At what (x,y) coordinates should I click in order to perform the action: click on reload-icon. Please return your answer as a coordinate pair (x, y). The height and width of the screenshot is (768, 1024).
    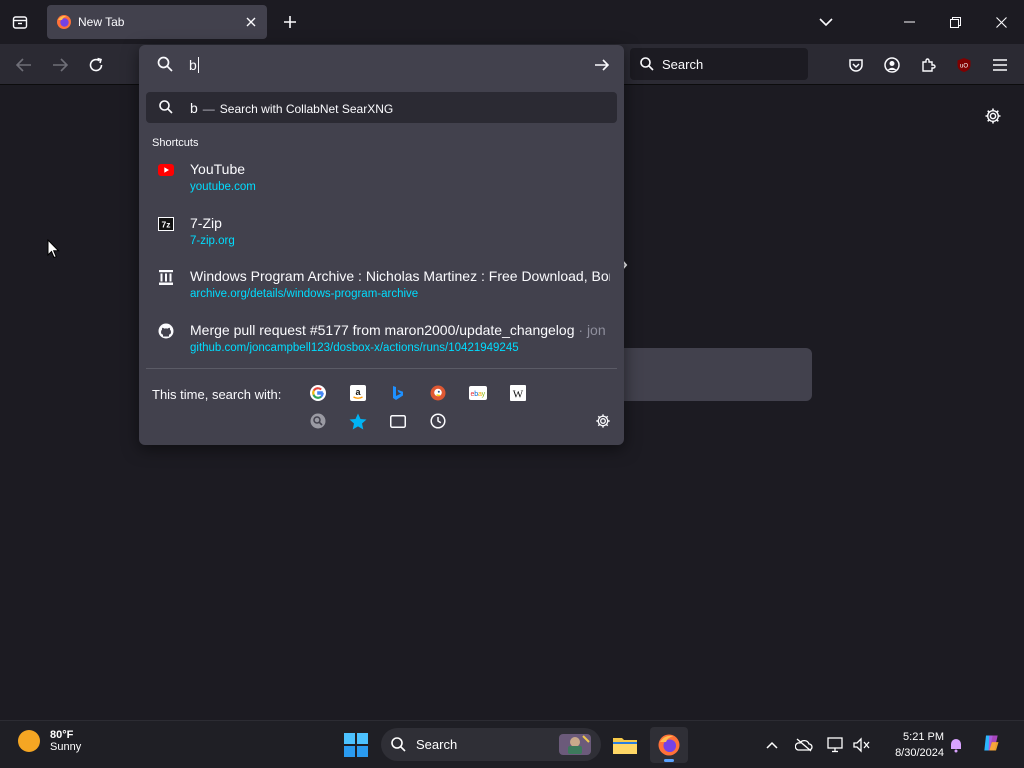
    Looking at the image, I should click on (96, 65).